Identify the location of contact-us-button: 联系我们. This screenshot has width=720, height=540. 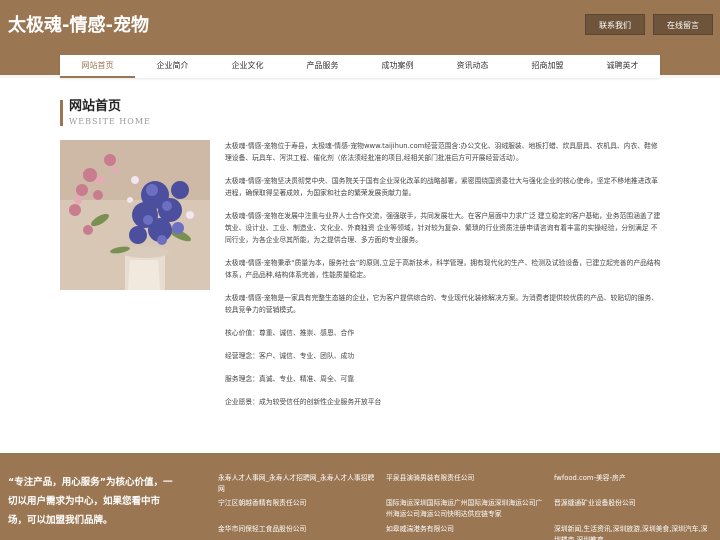
(615, 24).